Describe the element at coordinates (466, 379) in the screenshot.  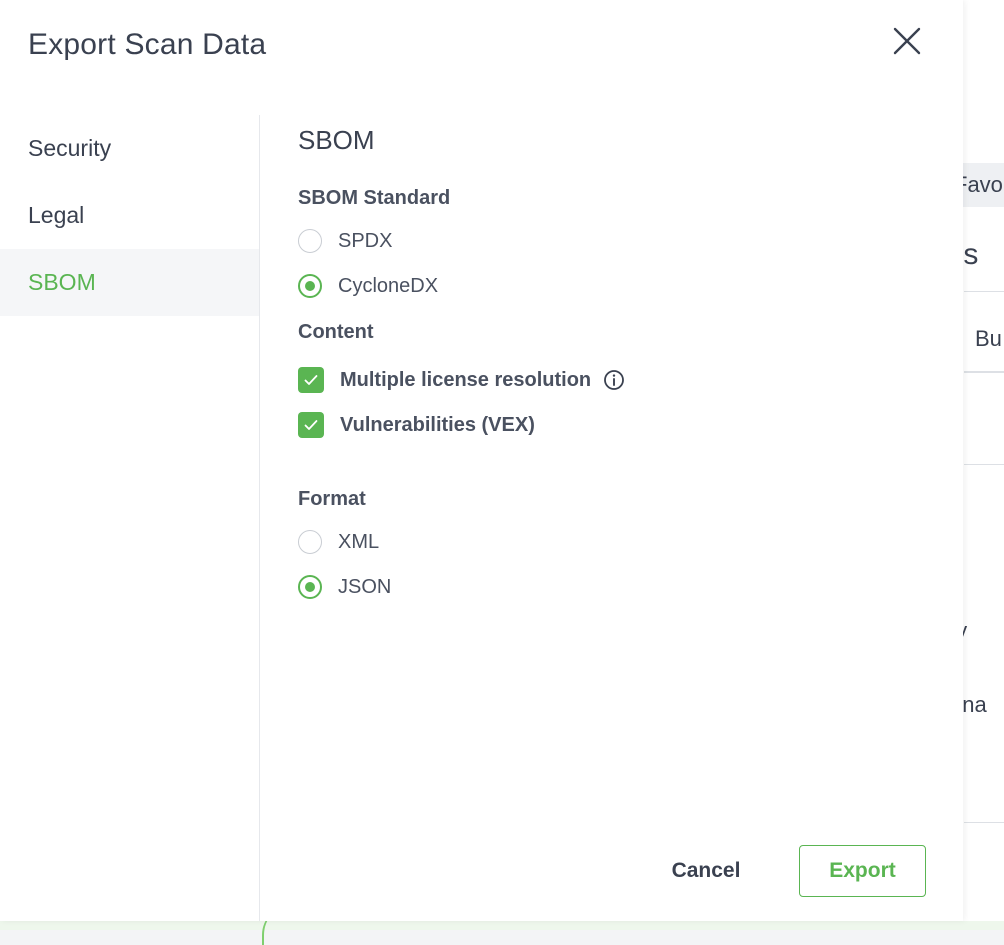
I see `checkbox-label: Multiple license resolution` at that location.